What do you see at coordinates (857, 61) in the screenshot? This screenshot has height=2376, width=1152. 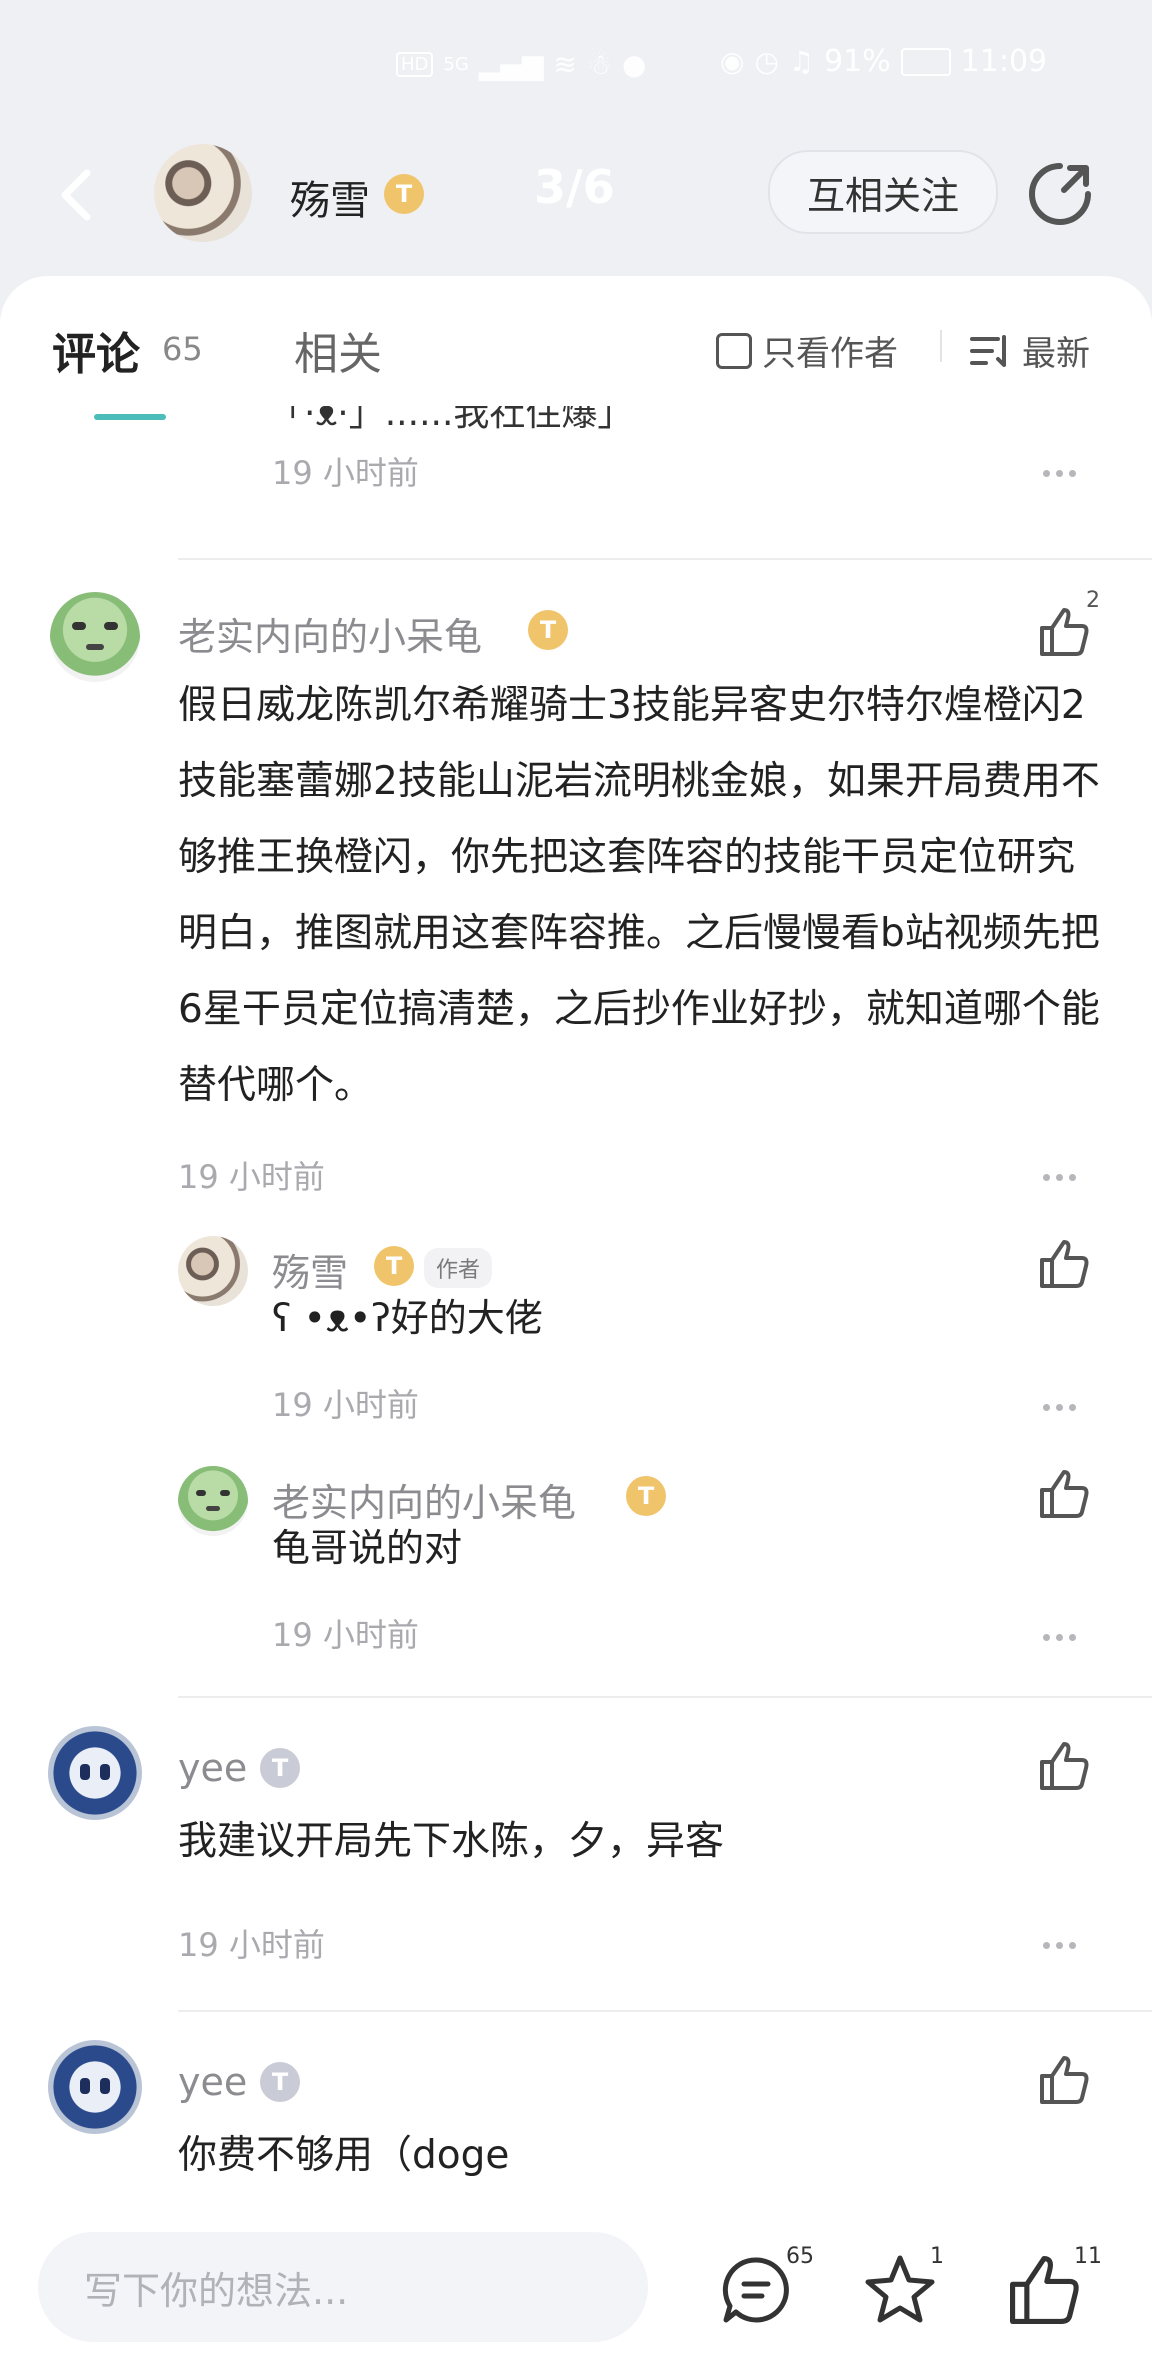 I see `battery-percent: 91%` at bounding box center [857, 61].